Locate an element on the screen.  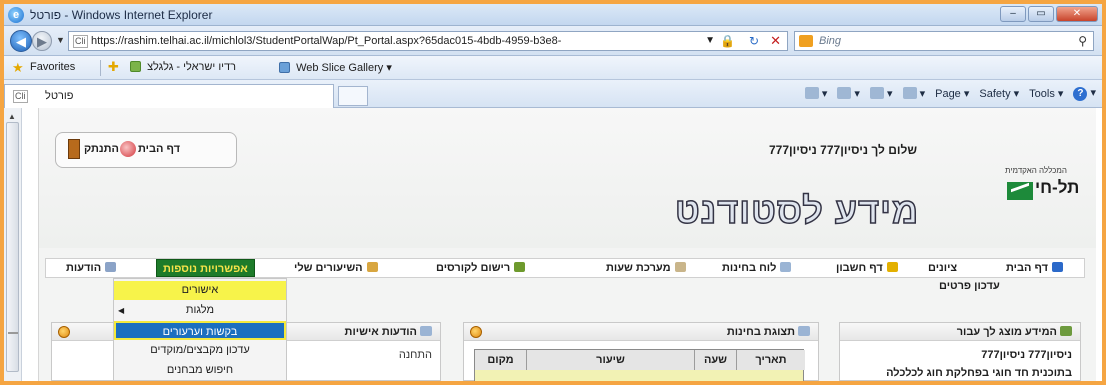
favorites-divider is located at coordinates (100, 68).